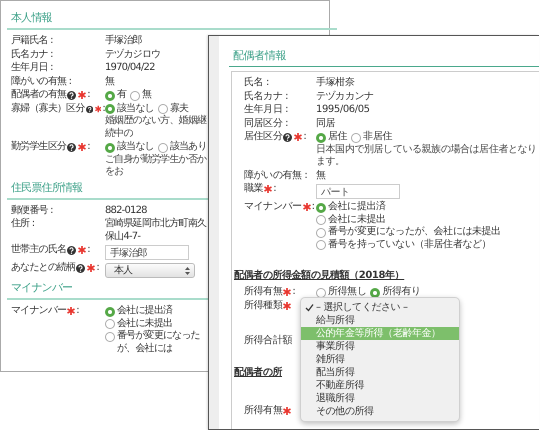 This screenshot has height=430, width=540. Describe the element at coordinates (22, 224) in the screenshot. I see `field-label: 住所 :` at that location.